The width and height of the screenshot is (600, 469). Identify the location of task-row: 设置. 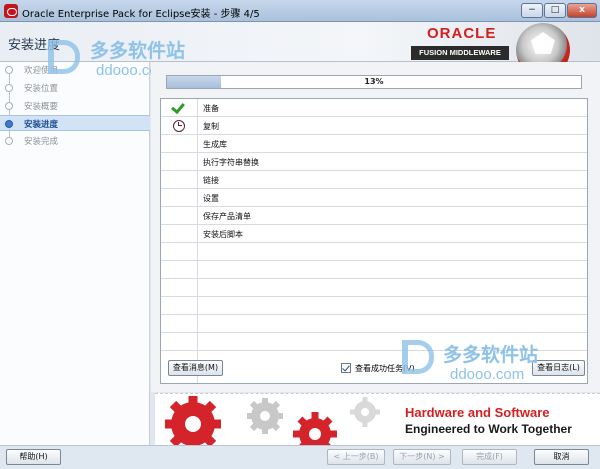
(374, 198).